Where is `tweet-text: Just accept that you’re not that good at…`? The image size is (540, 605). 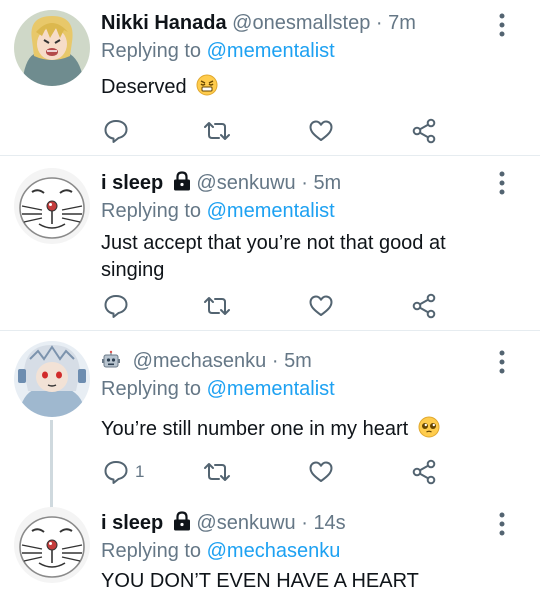
tweet-text: Just accept that you’re not that good at… is located at coordinates (273, 256).